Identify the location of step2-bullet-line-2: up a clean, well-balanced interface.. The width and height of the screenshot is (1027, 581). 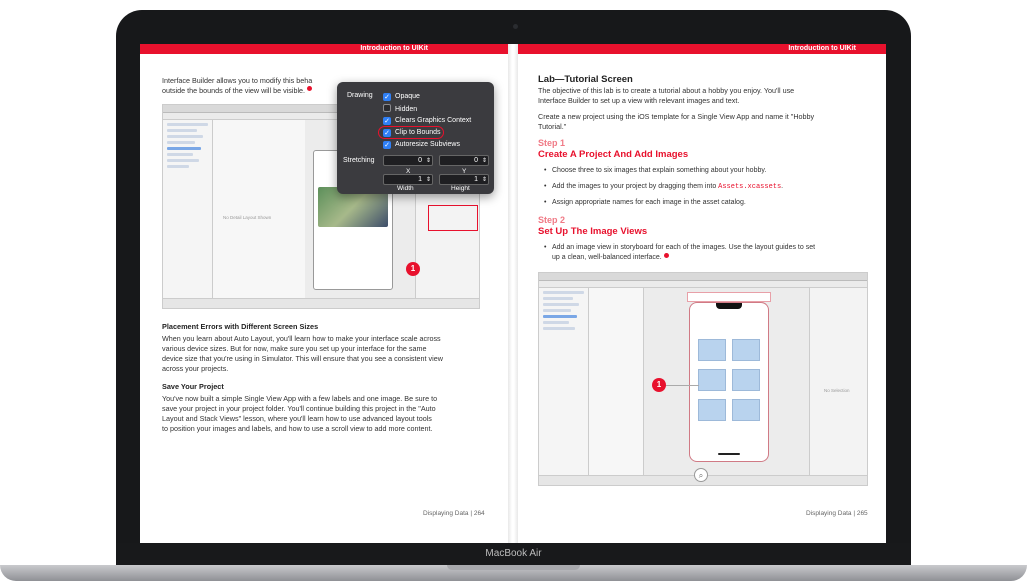
(610, 258).